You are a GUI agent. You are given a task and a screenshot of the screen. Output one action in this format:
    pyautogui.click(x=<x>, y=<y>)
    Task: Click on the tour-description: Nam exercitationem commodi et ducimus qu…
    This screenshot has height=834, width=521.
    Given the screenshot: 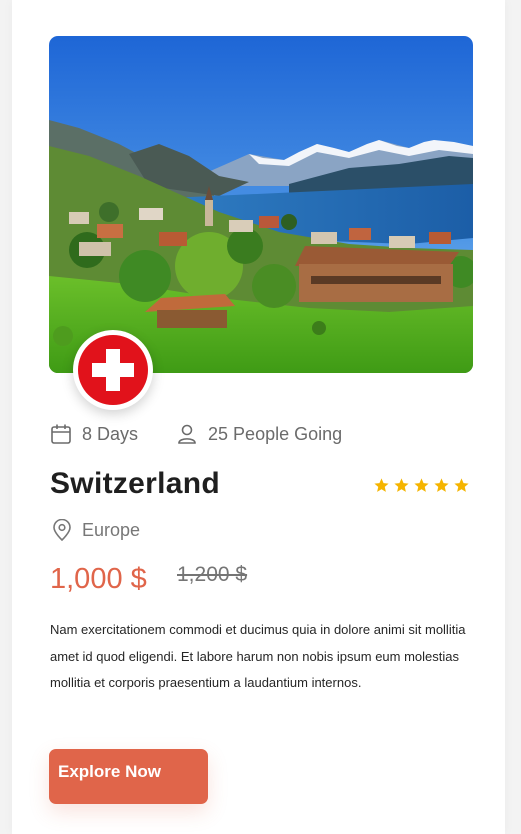 What is the action you would take?
    pyautogui.click(x=258, y=656)
    